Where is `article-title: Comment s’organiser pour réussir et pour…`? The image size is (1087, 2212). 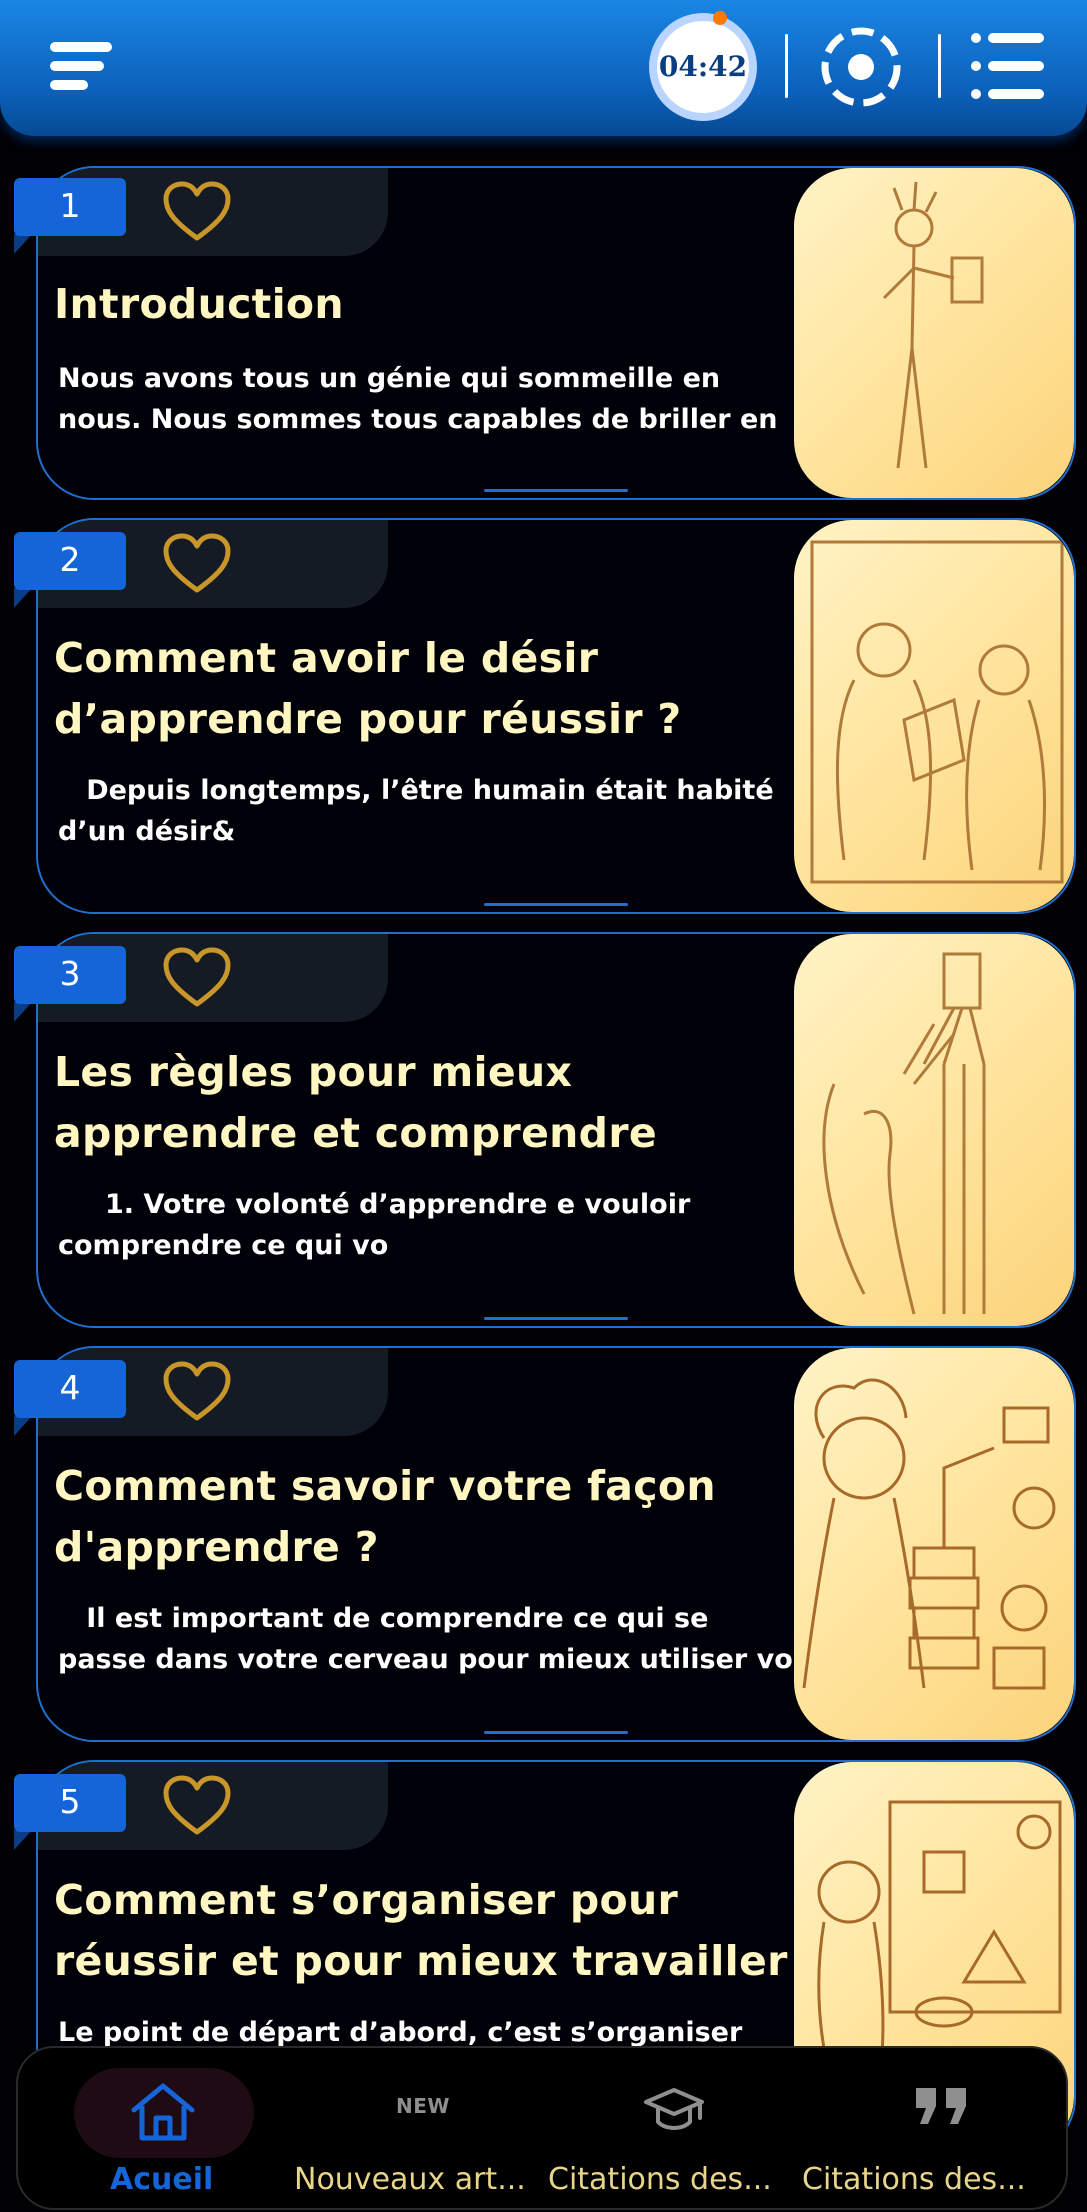 article-title: Comment s’organiser pour réussir et pour… is located at coordinates (421, 1930).